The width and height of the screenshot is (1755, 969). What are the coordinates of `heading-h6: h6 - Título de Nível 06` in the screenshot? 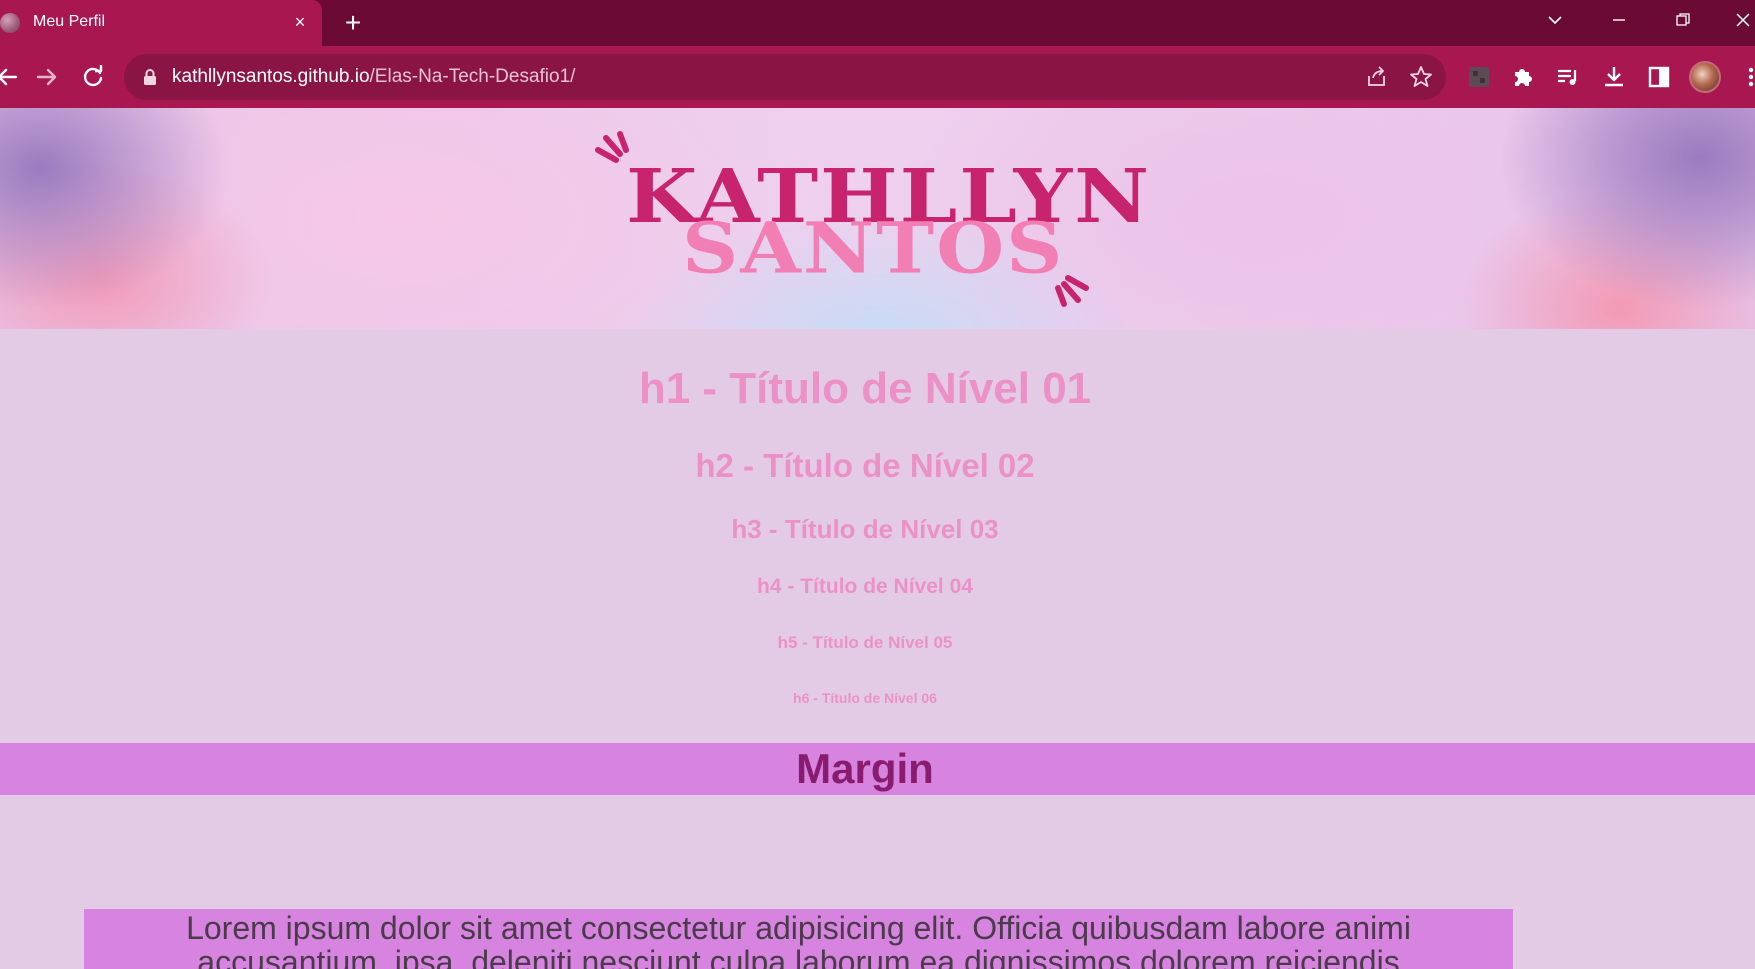 It's located at (865, 698).